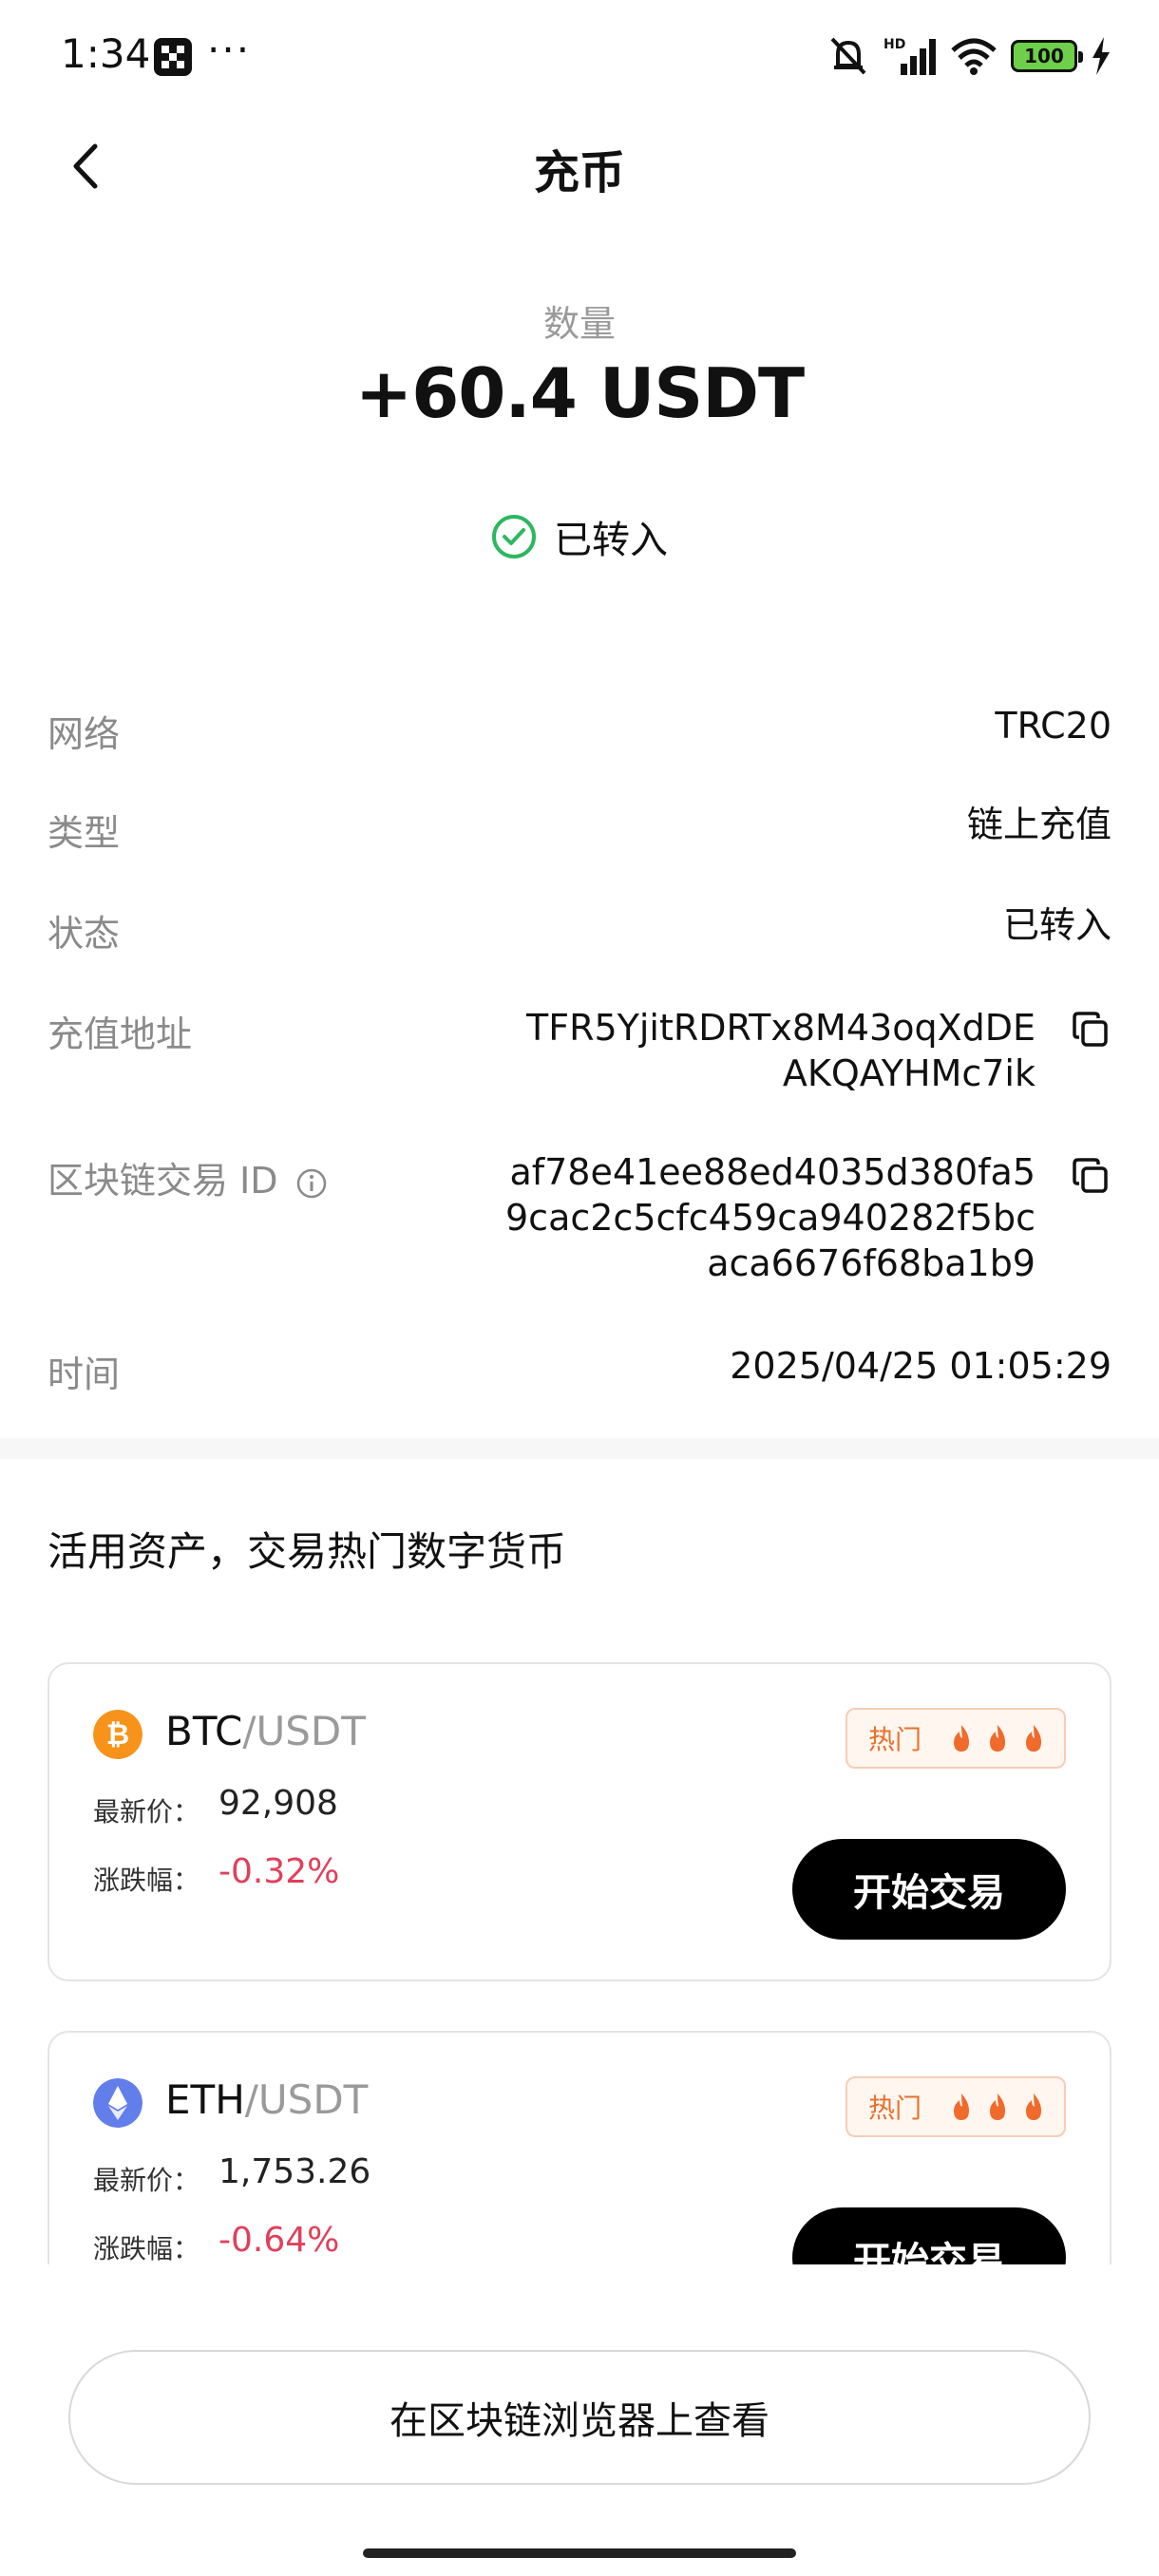  I want to click on page-title: 充币, so click(579, 172).